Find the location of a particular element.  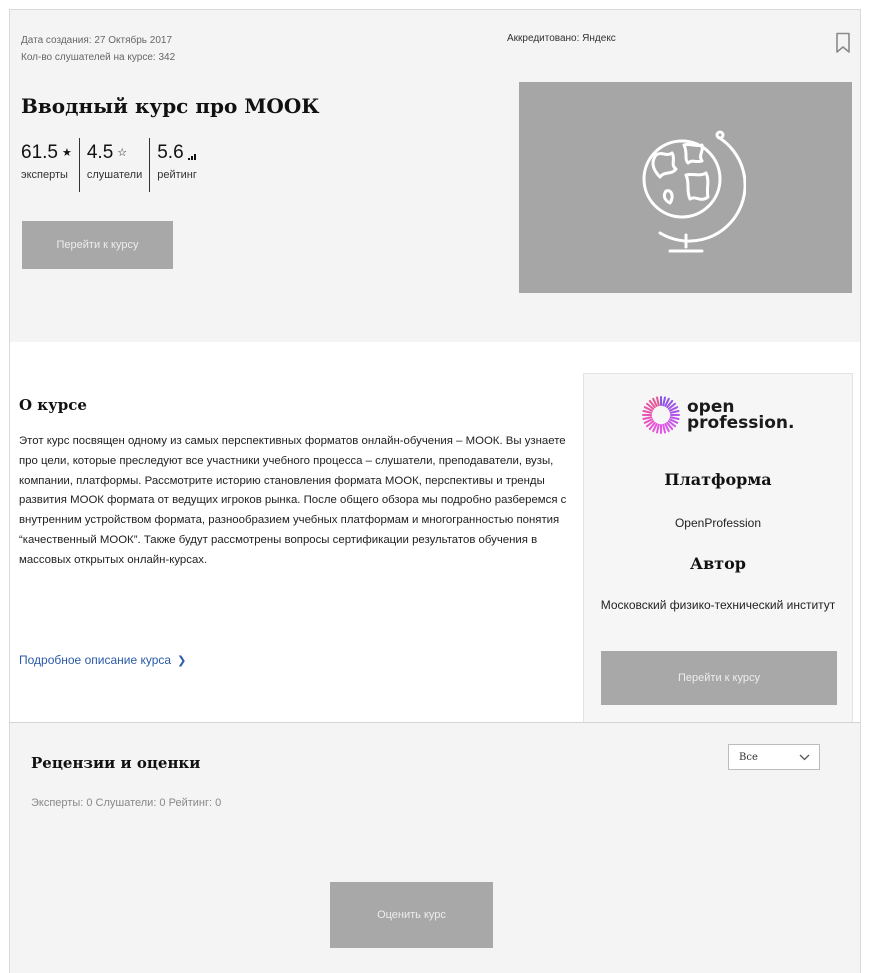

about-heading: О курсе is located at coordinates (53, 405).